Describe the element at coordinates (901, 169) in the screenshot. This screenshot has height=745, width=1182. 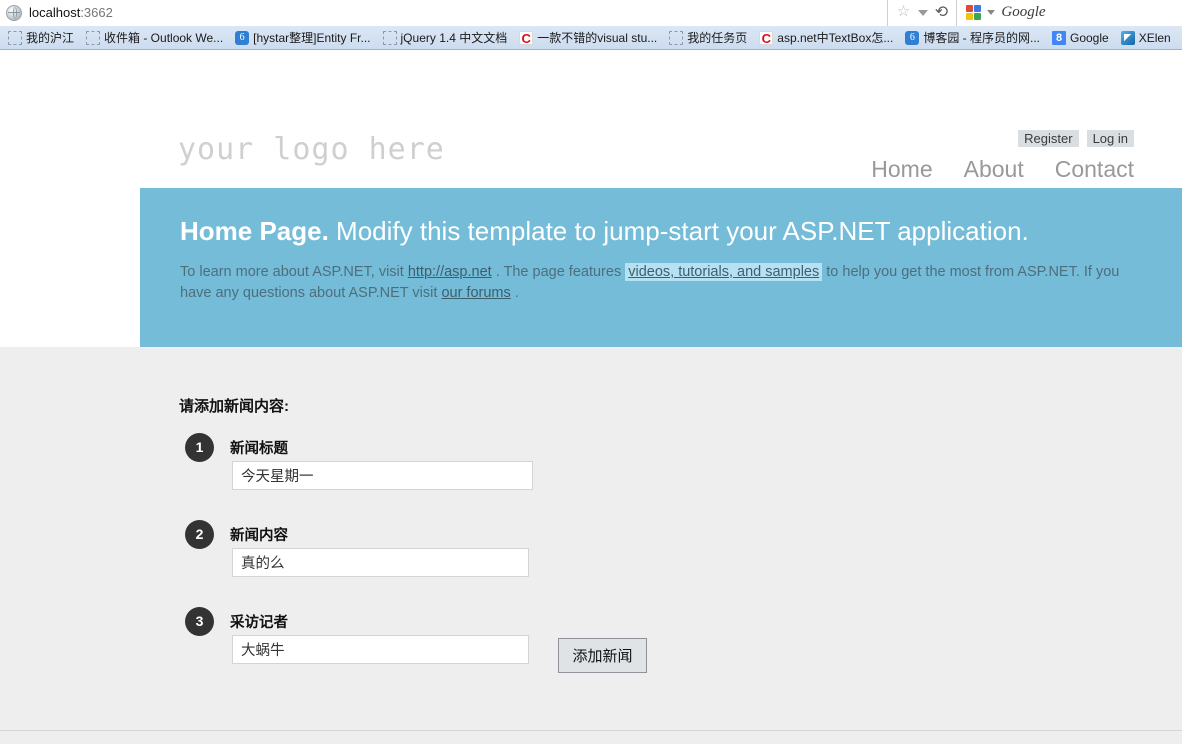
I see `nav-item-home: Home` at that location.